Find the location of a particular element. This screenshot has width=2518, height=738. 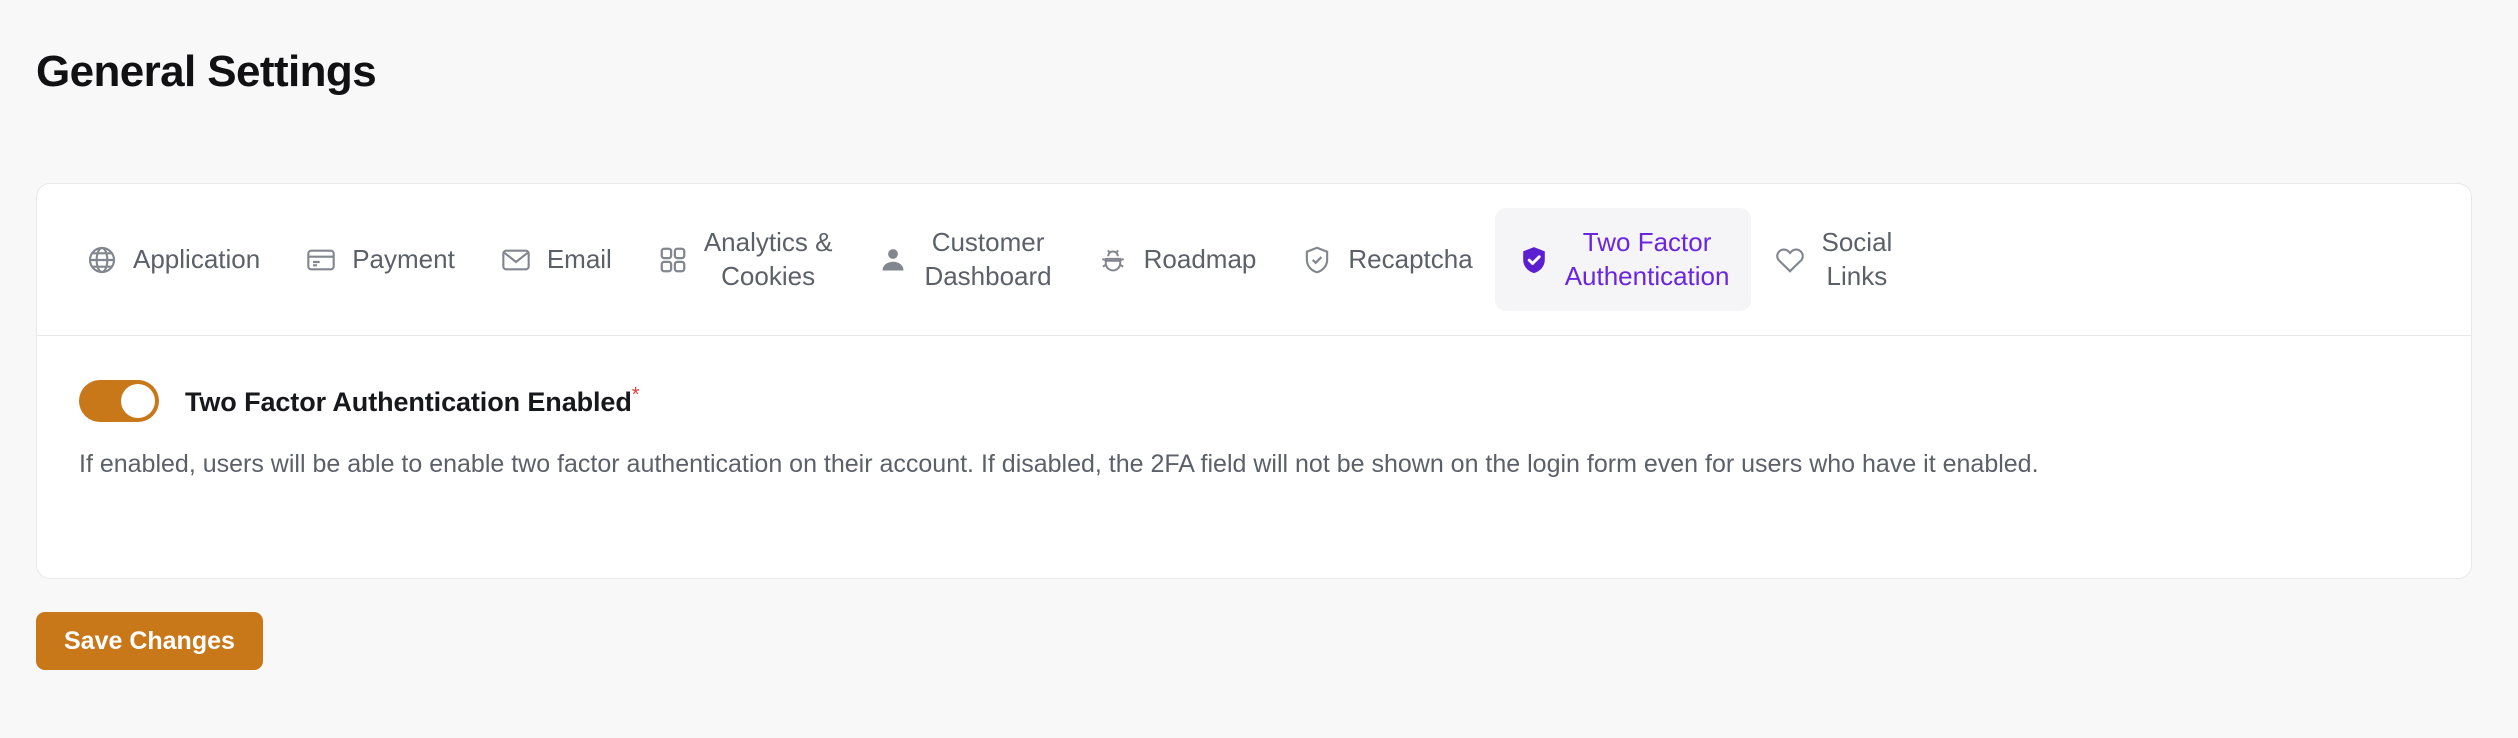

tab-social-links: Social Links is located at coordinates (1832, 259).